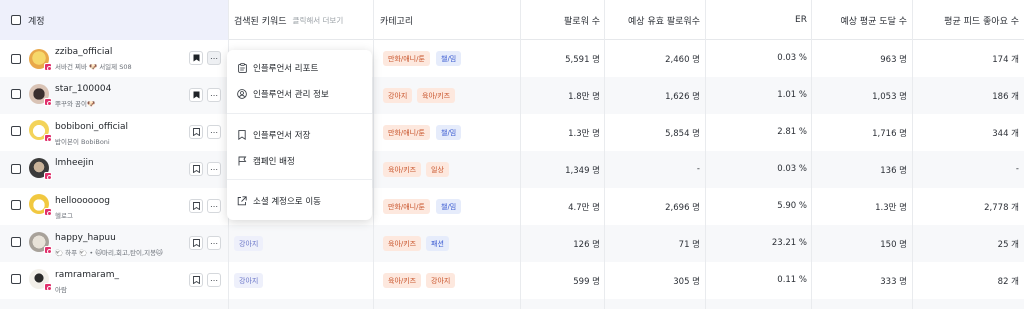  What do you see at coordinates (91, 127) in the screenshot?
I see `account-handle: bobiboni_official` at bounding box center [91, 127].